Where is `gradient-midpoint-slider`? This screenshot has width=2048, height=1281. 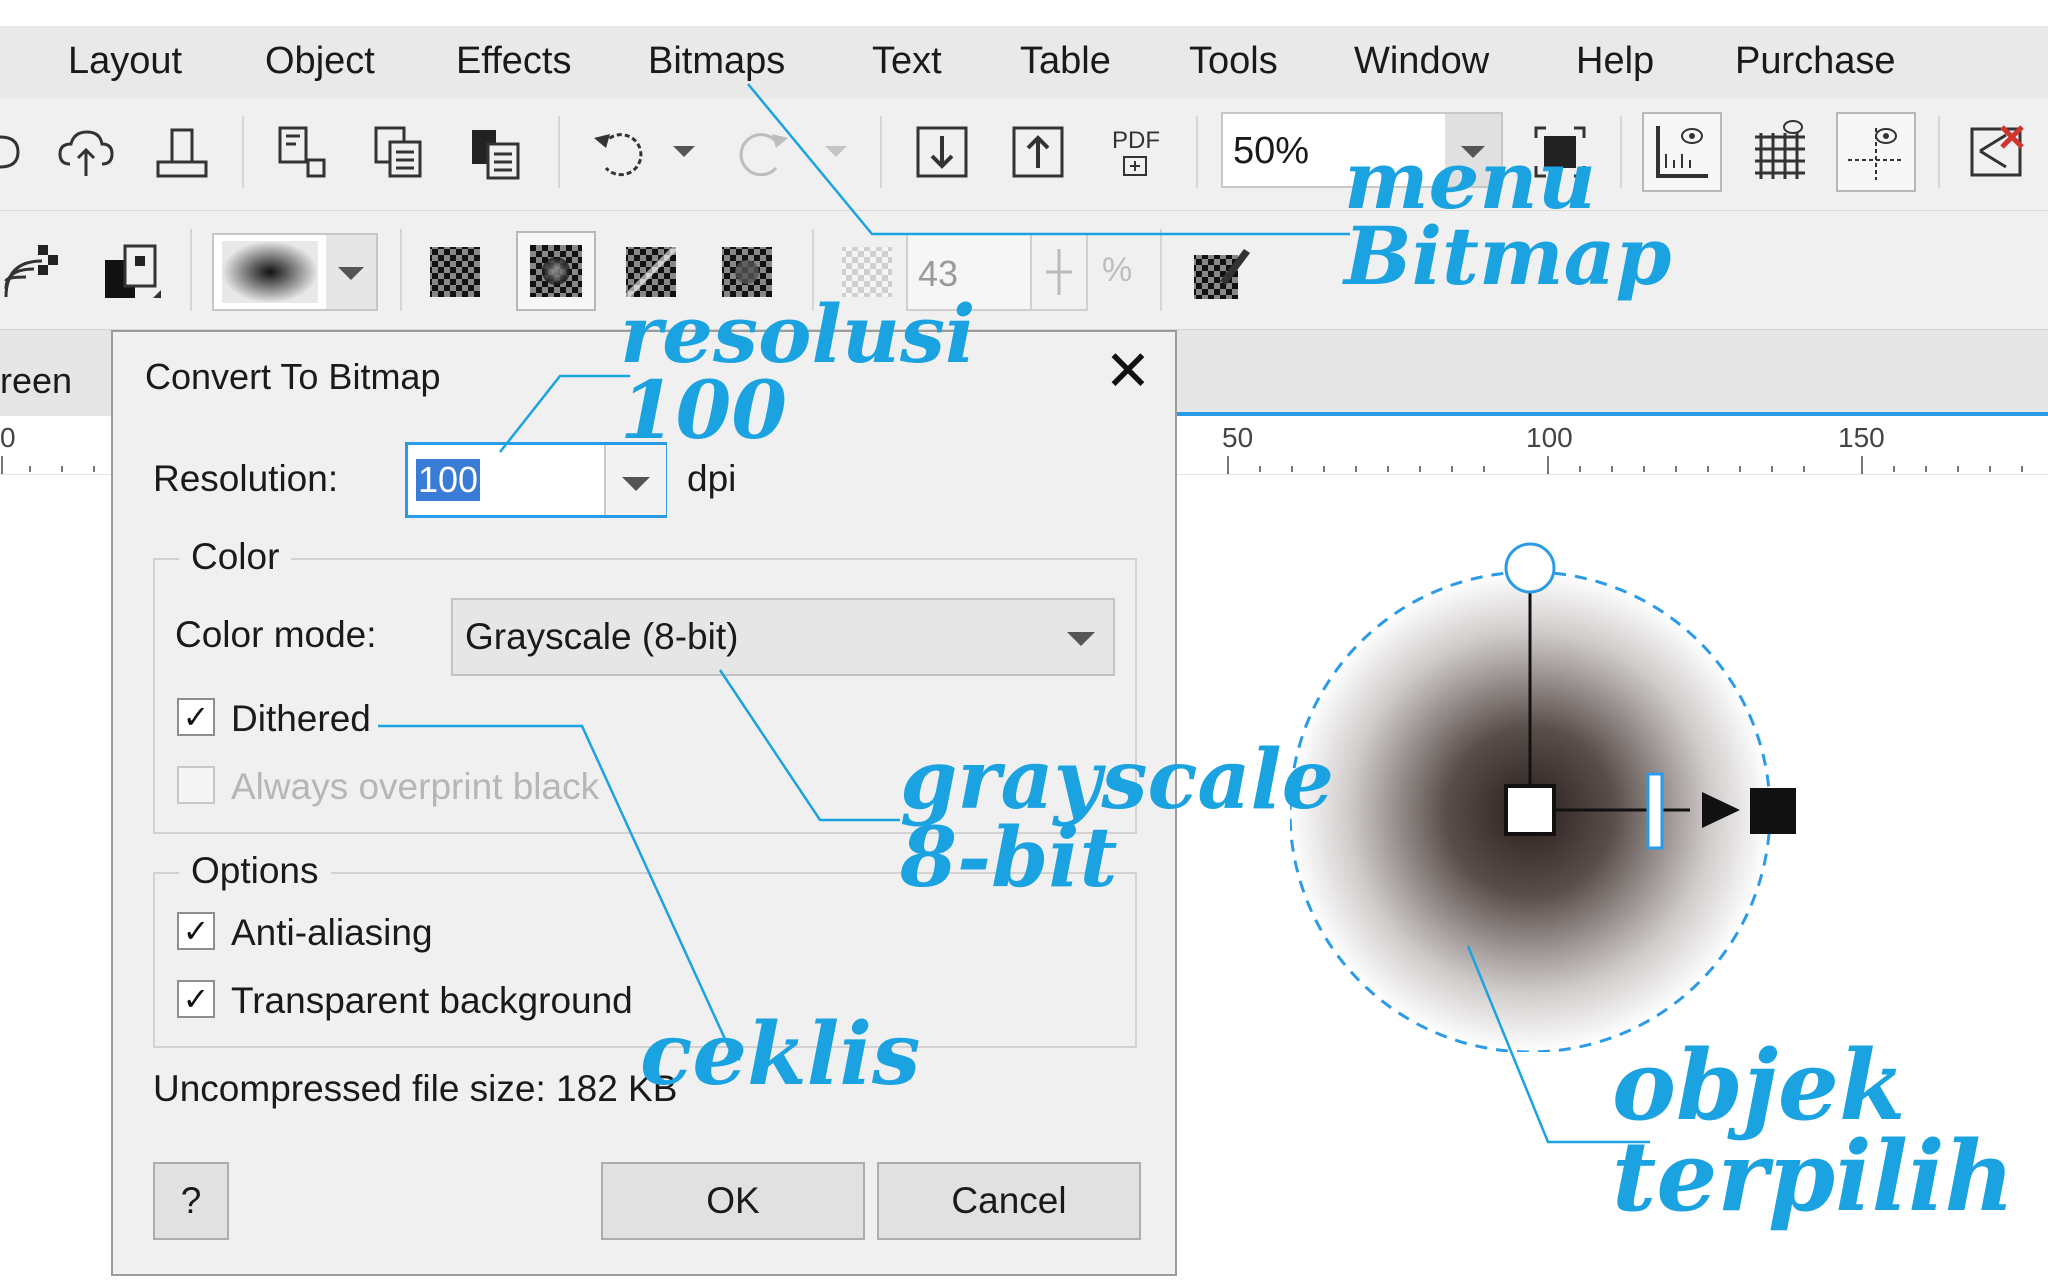
gradient-midpoint-slider is located at coordinates (1655, 811).